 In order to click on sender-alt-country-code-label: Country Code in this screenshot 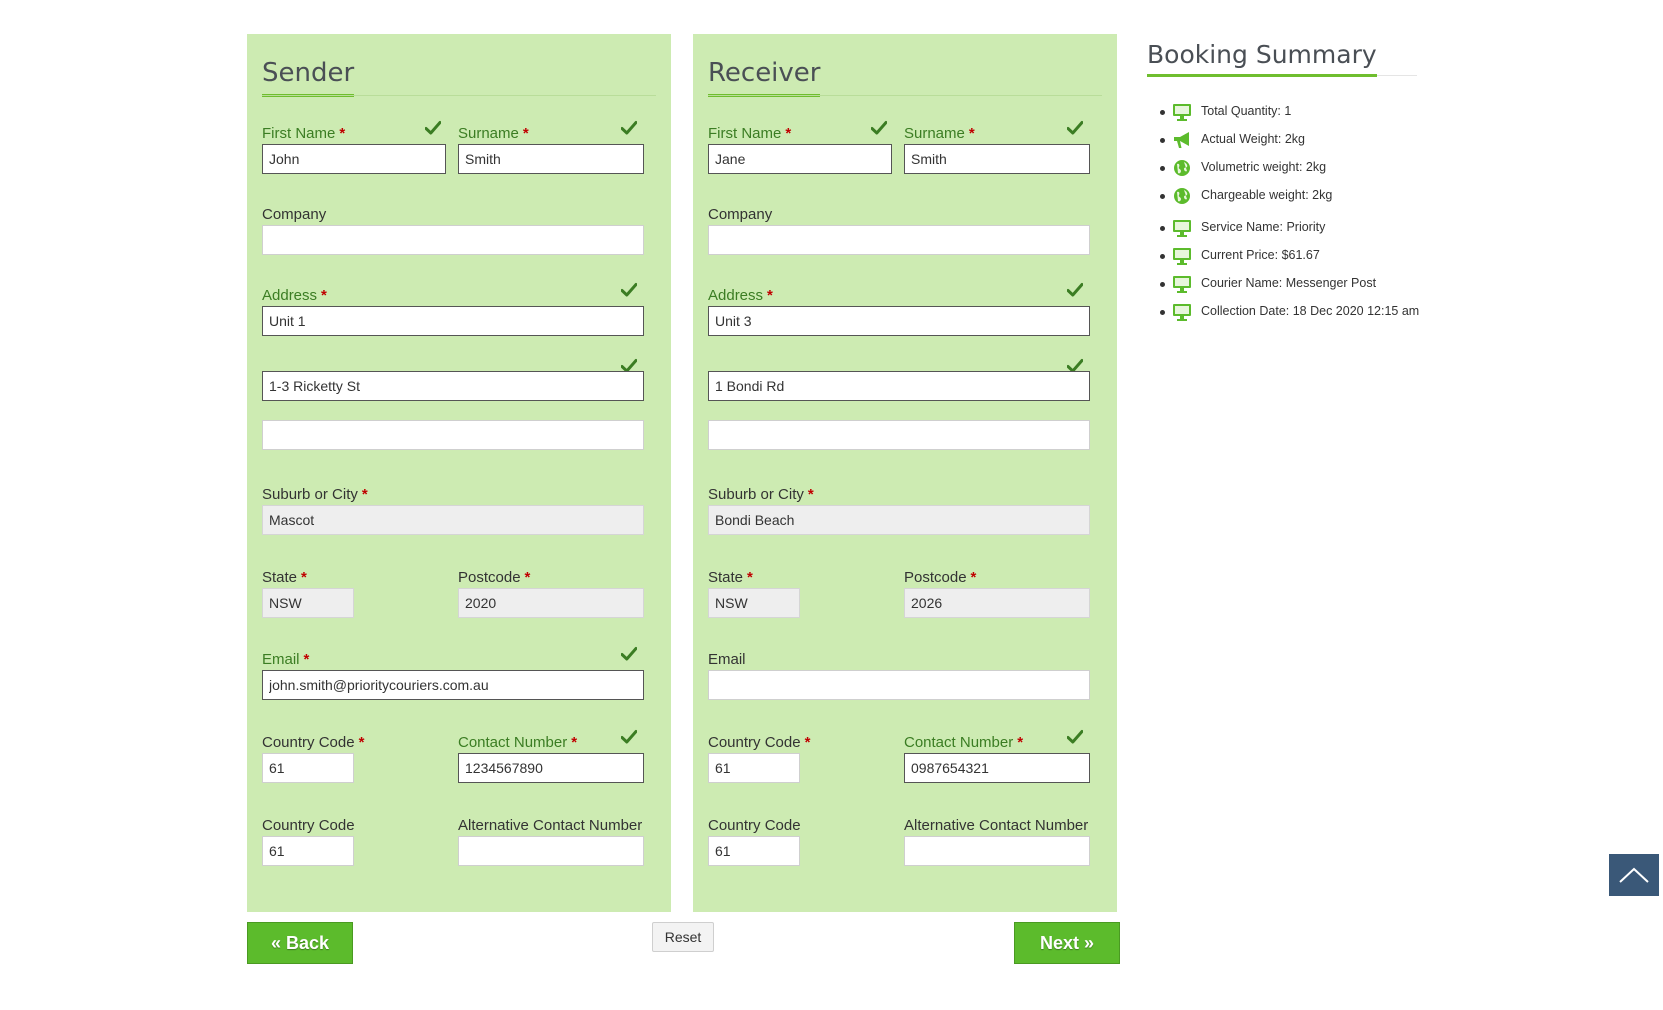, I will do `click(308, 825)`.